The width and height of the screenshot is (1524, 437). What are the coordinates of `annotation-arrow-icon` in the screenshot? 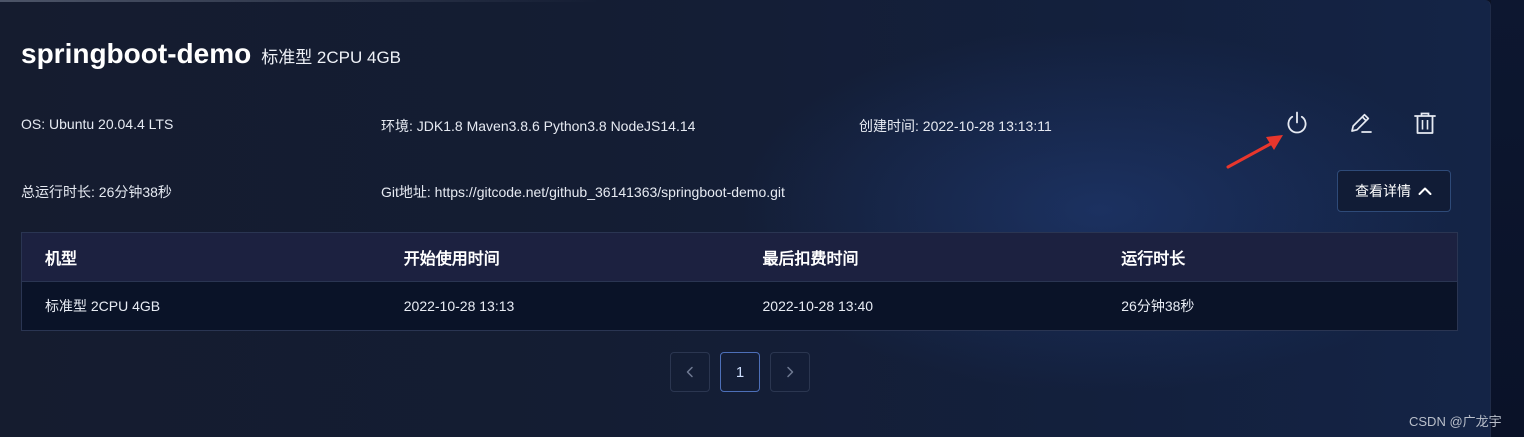 It's located at (1254, 152).